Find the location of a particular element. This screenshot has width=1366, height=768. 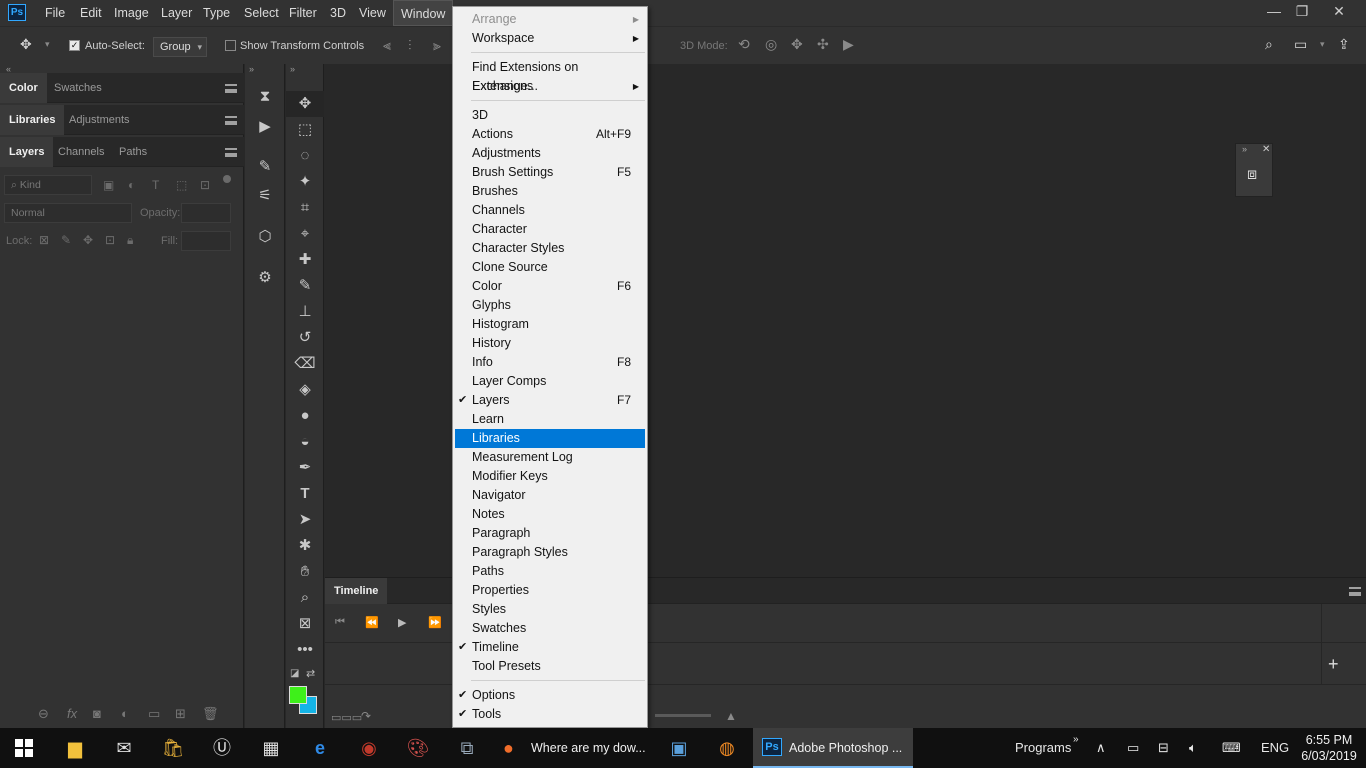

chevron-right-icon: » is located at coordinates (1076, 740).